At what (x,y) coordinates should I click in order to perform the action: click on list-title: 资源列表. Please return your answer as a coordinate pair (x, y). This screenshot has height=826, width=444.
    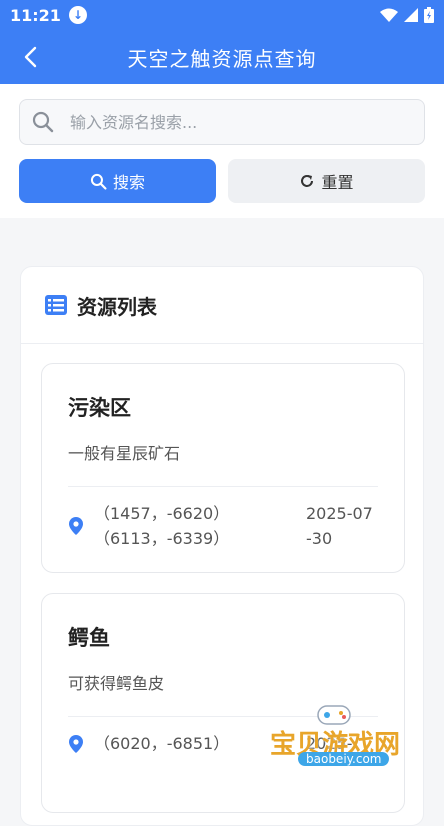
    Looking at the image, I should click on (117, 306).